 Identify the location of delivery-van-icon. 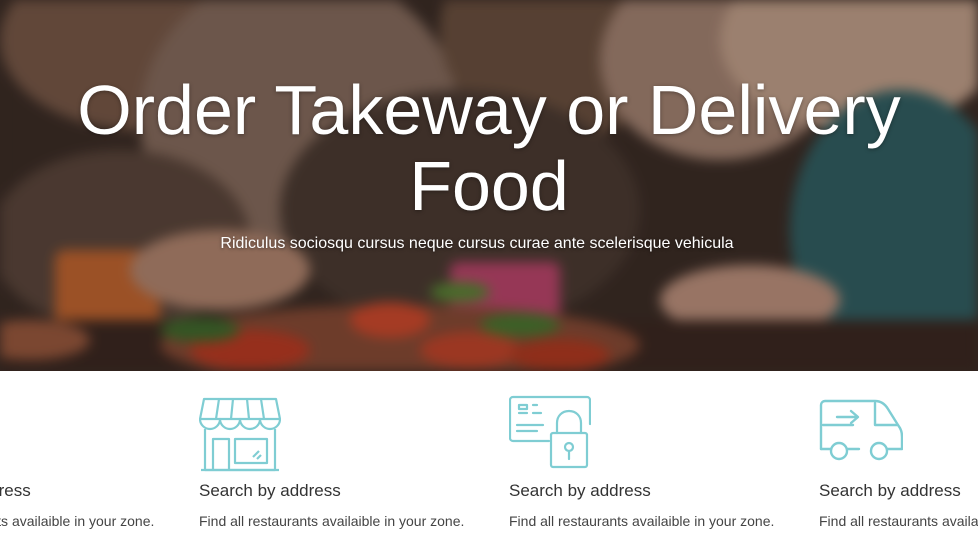
(861, 430).